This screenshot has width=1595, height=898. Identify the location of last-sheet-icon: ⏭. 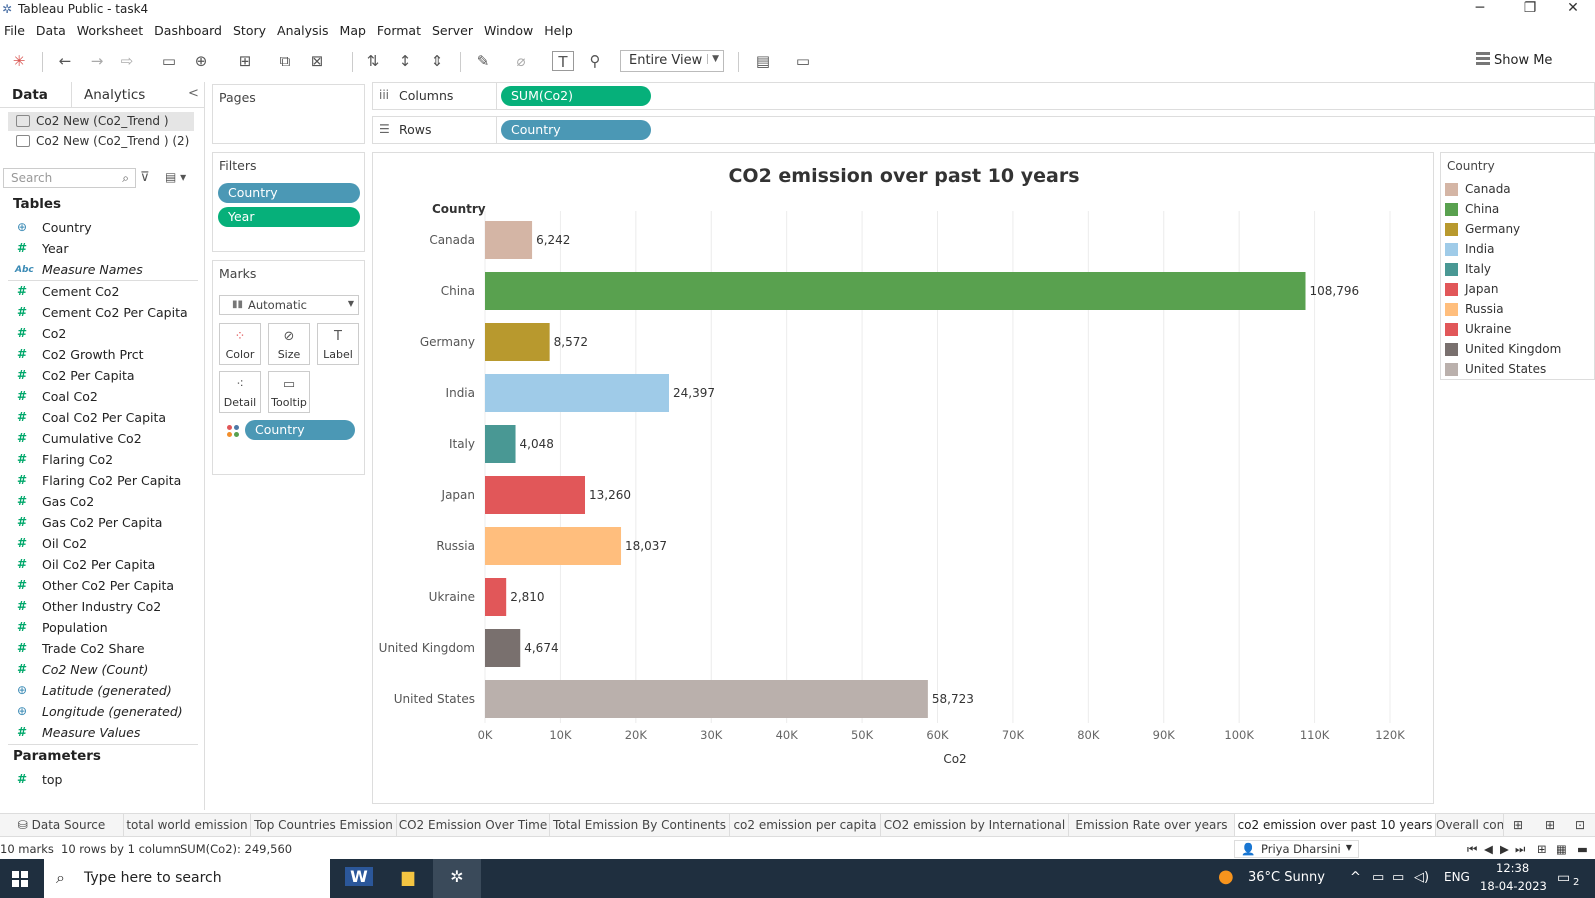
(1520, 849).